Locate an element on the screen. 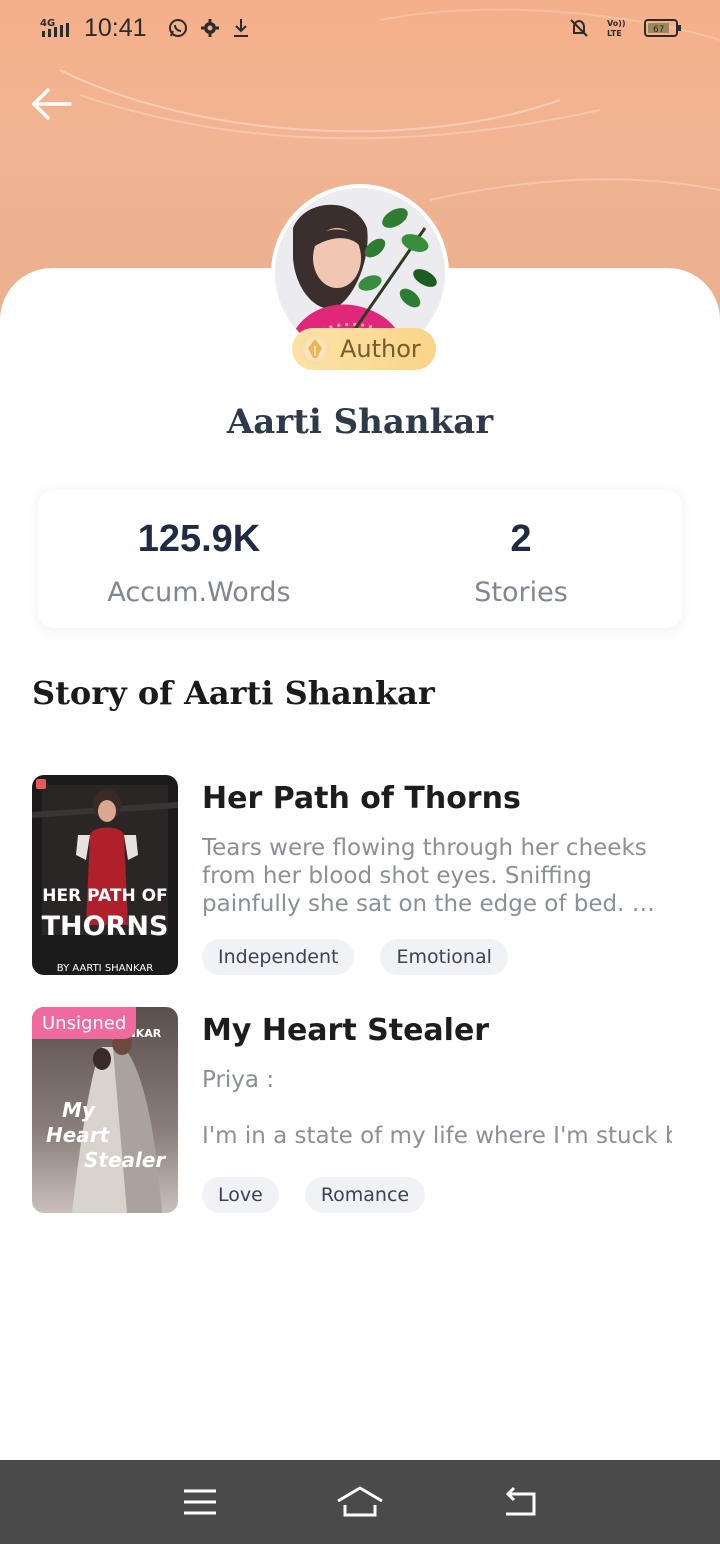 Image resolution: width=720 pixels, height=1544 pixels. tag: Emotional is located at coordinates (444, 957).